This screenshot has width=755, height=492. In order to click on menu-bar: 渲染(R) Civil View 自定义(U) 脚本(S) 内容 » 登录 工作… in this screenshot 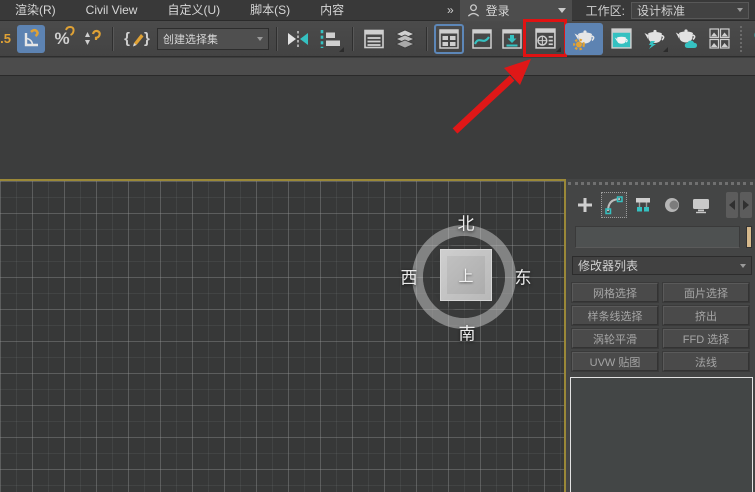, I will do `click(377, 10)`.